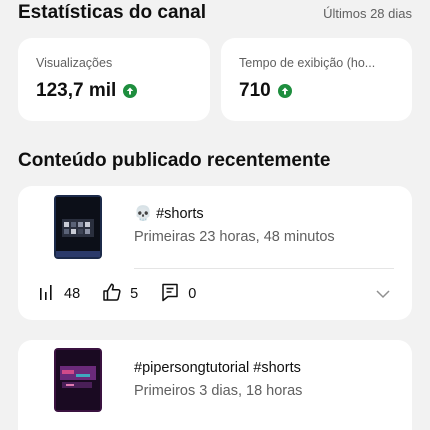 The image size is (430, 430). What do you see at coordinates (215, 294) in the screenshot?
I see `video-metrics: 48 5 0` at bounding box center [215, 294].